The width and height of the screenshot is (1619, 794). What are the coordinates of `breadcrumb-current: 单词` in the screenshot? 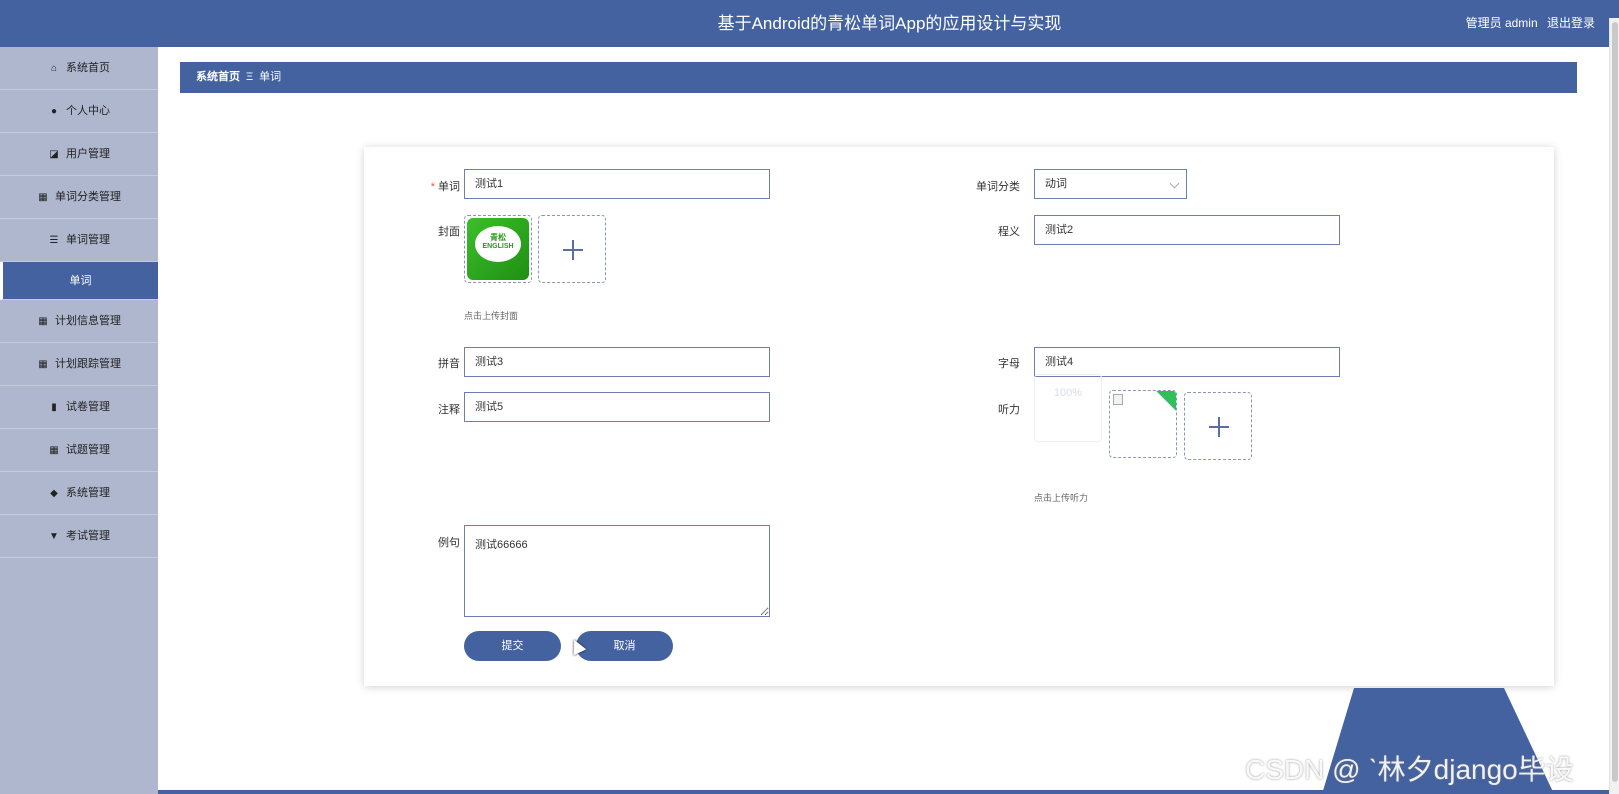 It's located at (270, 77).